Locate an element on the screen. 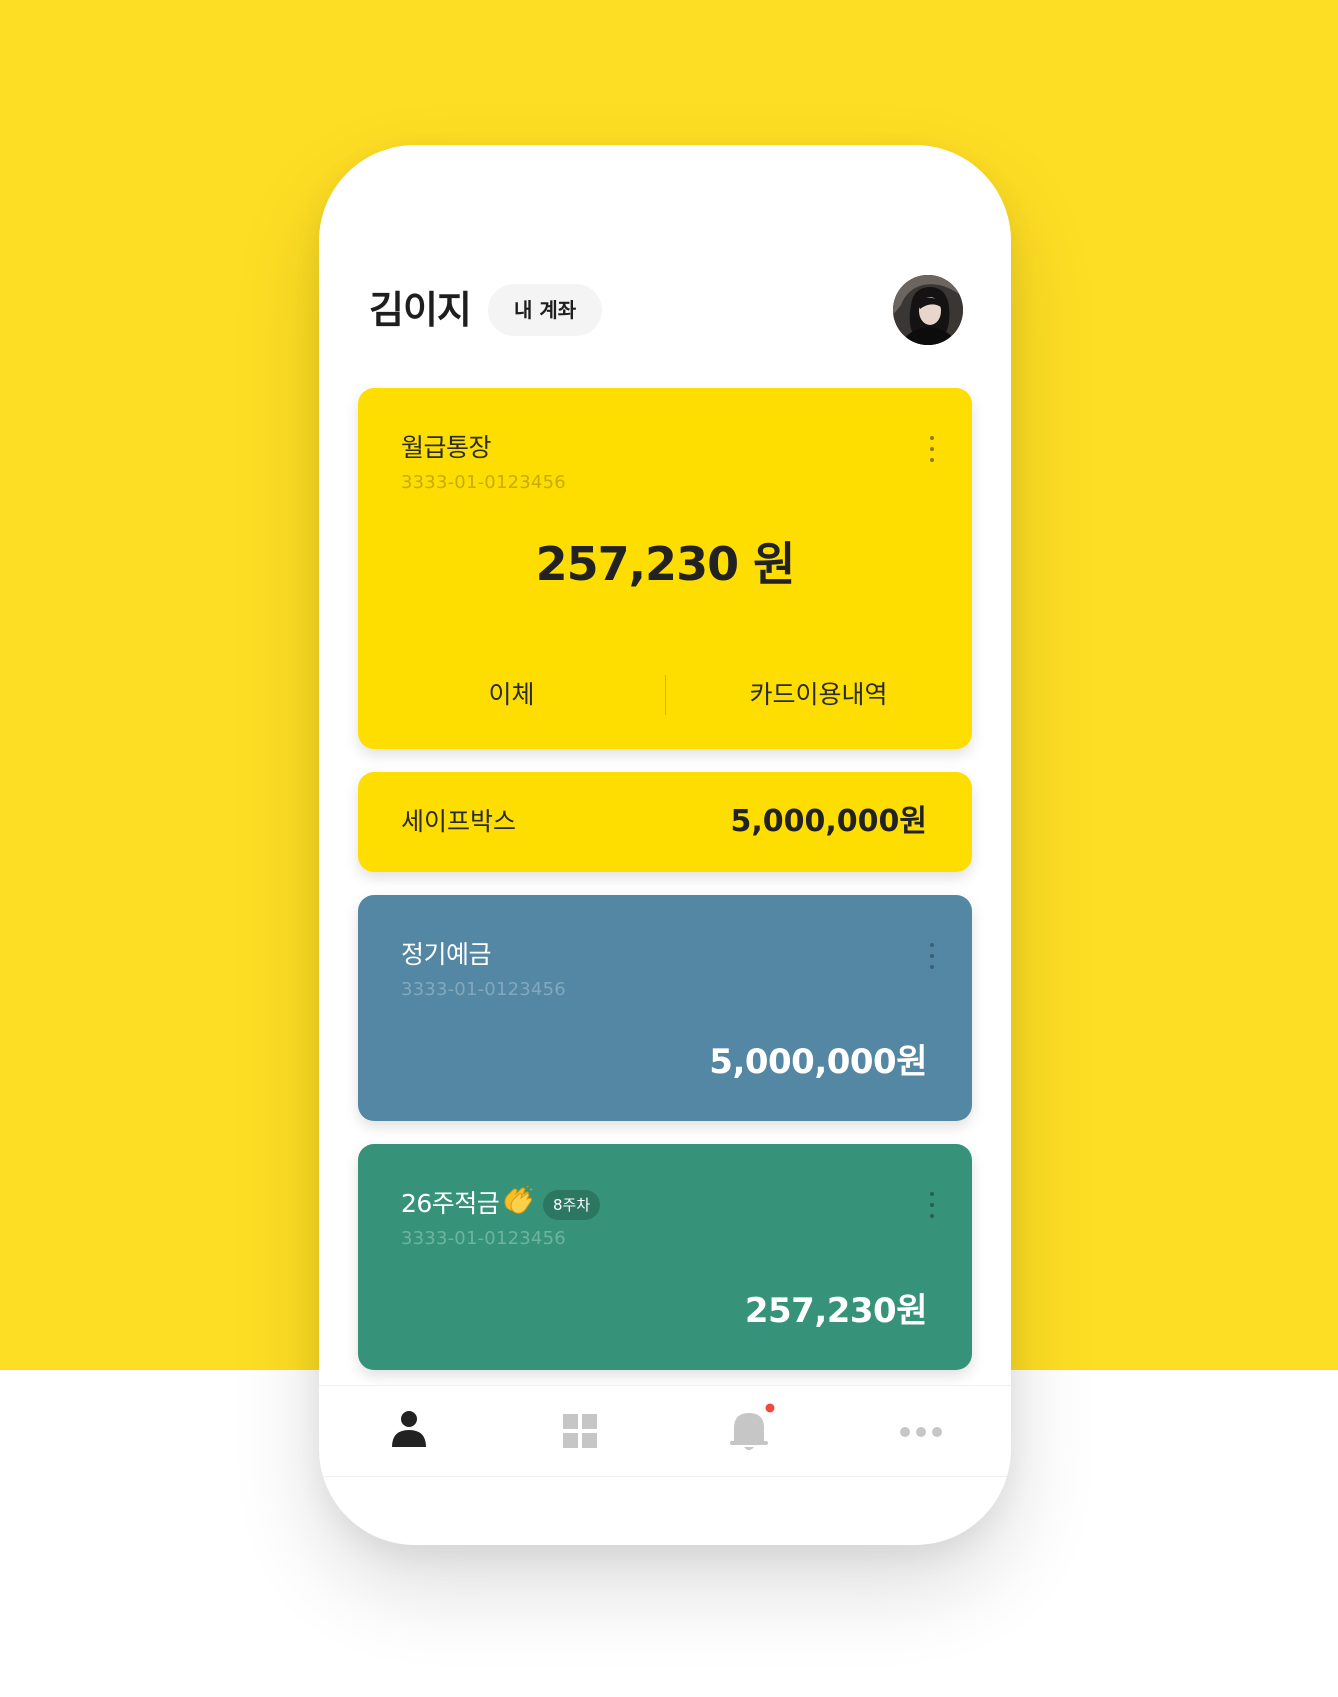  transfer-button: 이체 is located at coordinates (511, 695).